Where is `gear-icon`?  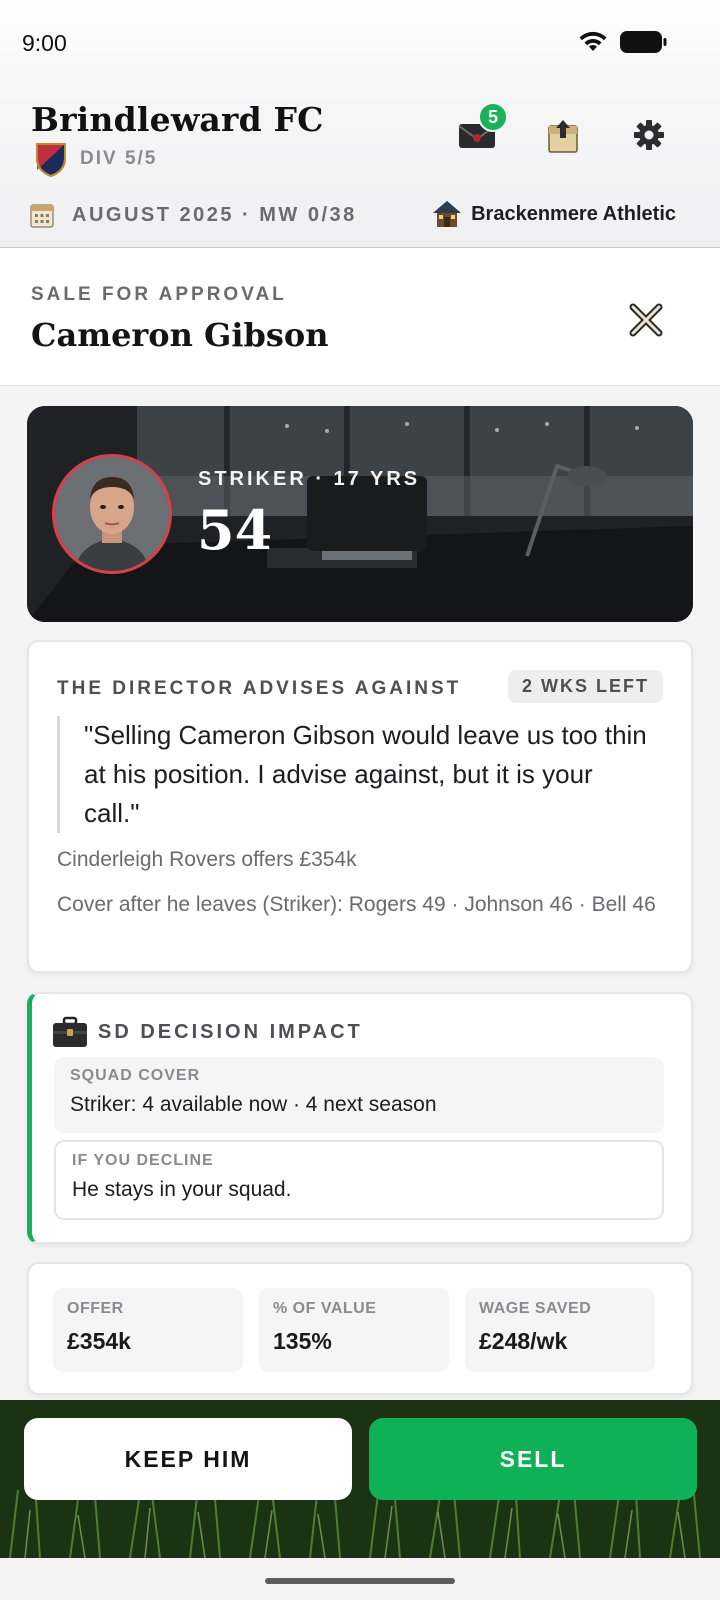
gear-icon is located at coordinates (649, 135).